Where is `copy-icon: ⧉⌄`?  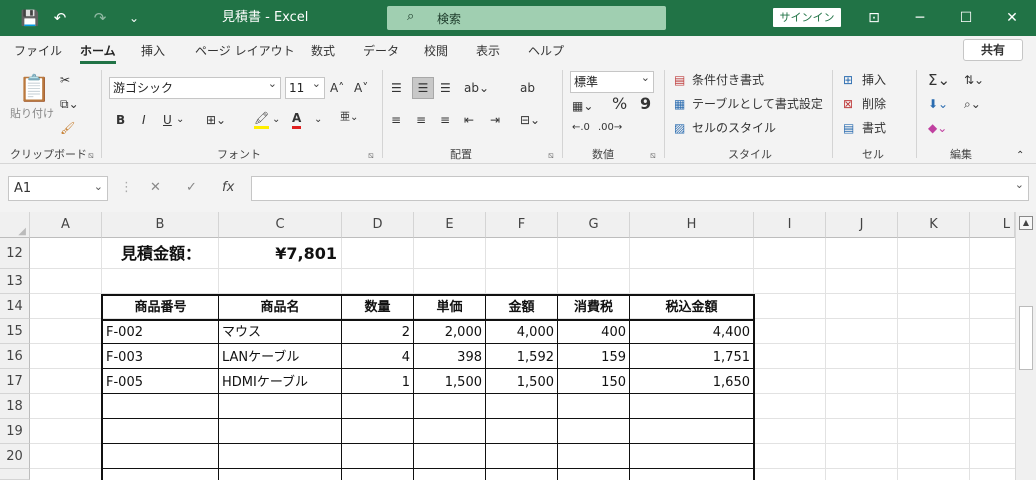 copy-icon: ⧉⌄ is located at coordinates (69, 104).